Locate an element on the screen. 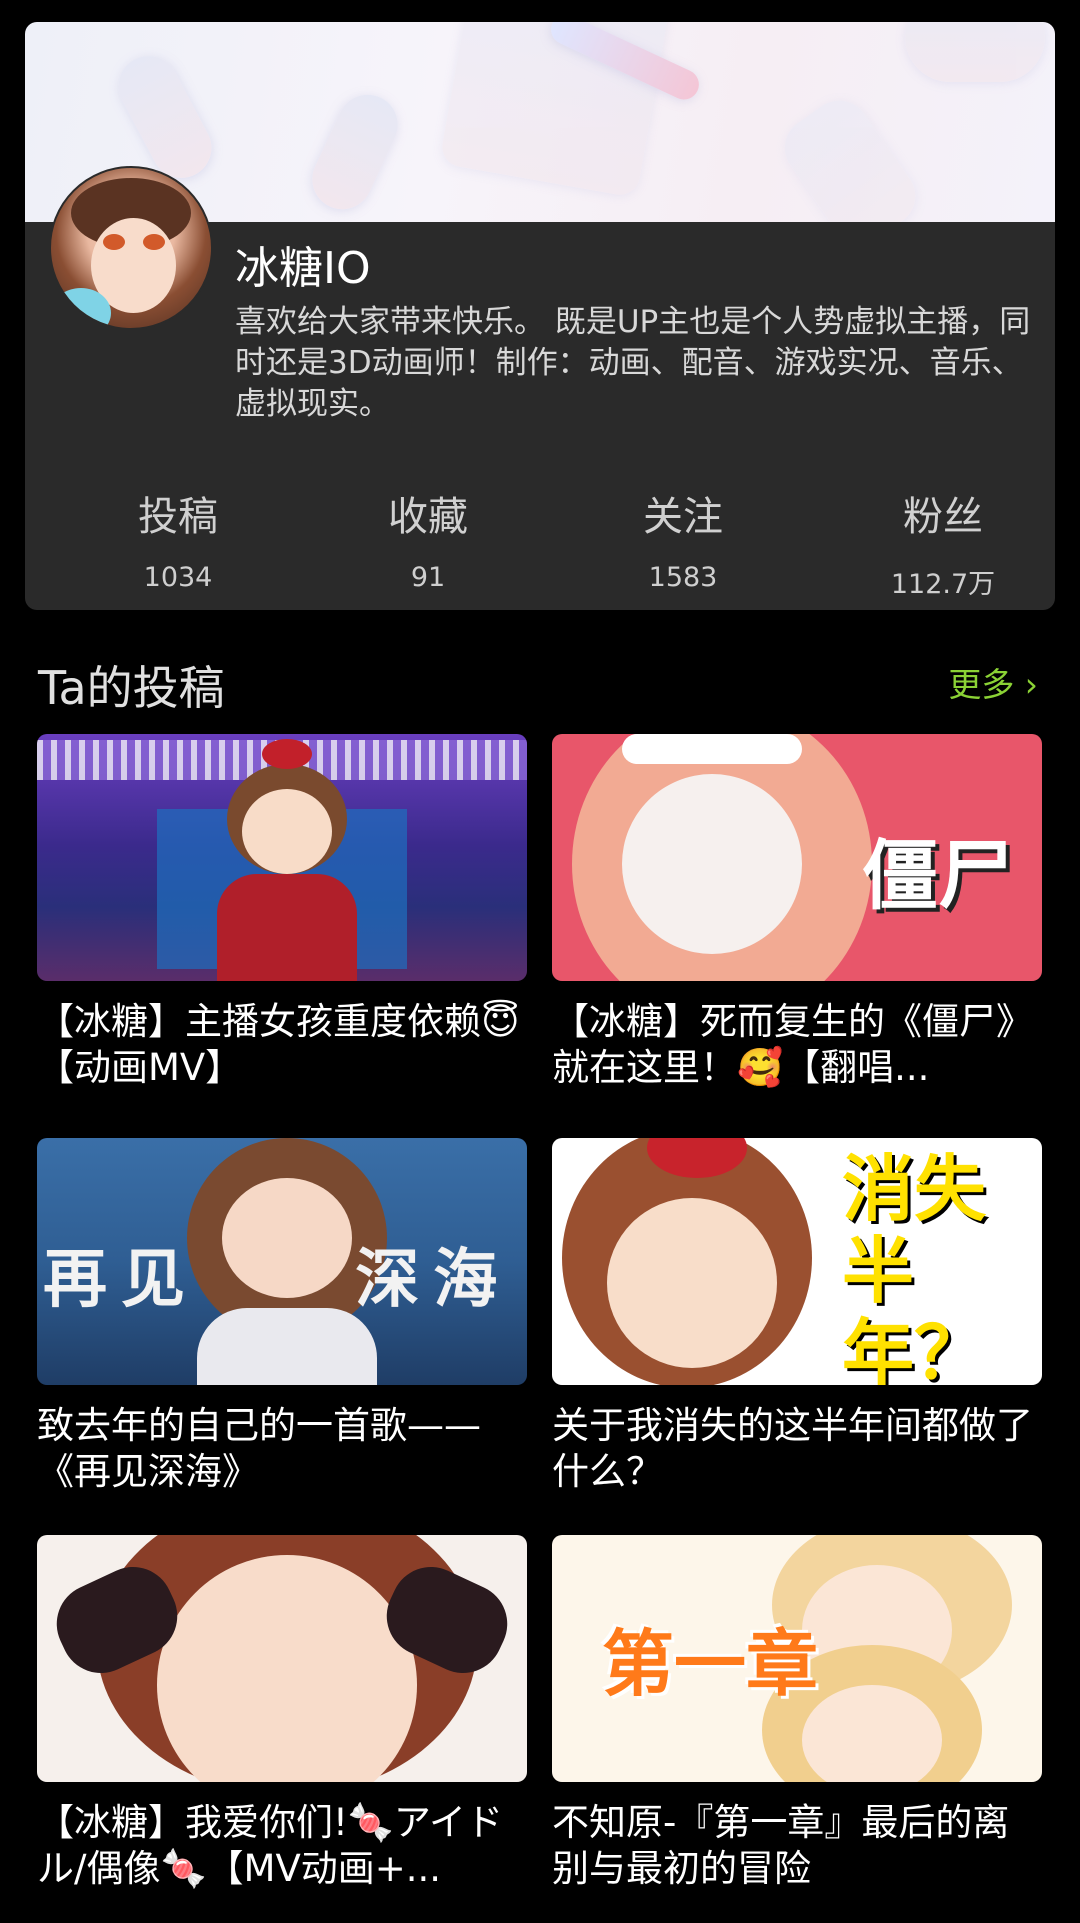 The image size is (1080, 1923). video-thumbnail: 消失 半年？ is located at coordinates (797, 1261).